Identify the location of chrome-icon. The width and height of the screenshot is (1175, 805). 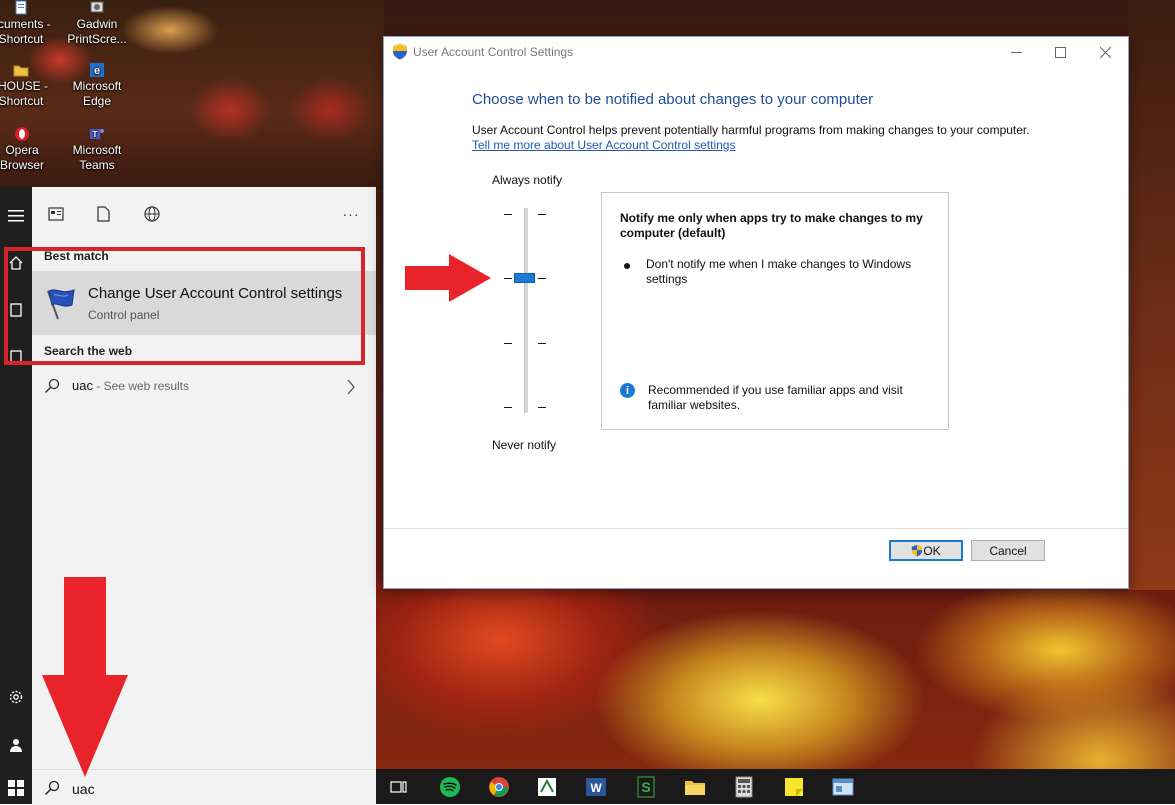
(499, 787).